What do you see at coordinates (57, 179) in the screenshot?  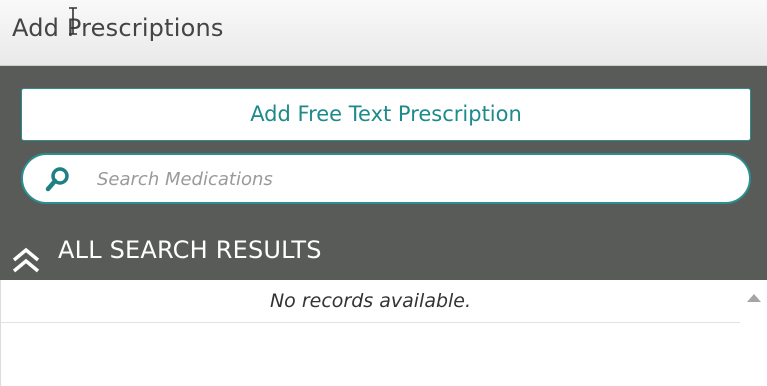 I see `search-icon` at bounding box center [57, 179].